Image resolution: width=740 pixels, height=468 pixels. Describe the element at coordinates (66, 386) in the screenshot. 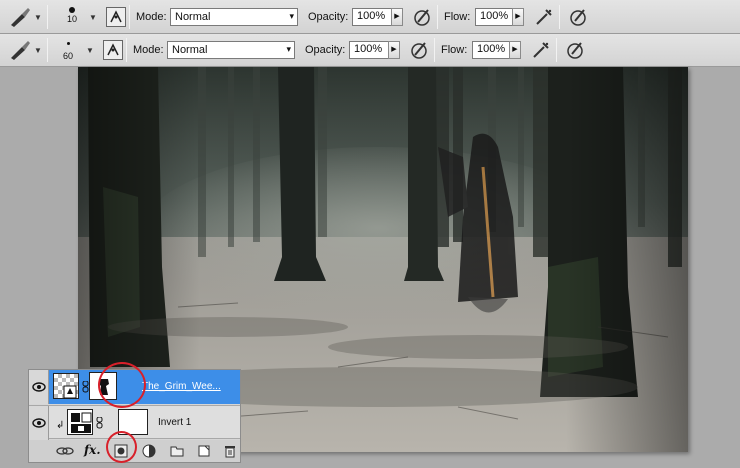

I see `layer-thumbnail` at that location.